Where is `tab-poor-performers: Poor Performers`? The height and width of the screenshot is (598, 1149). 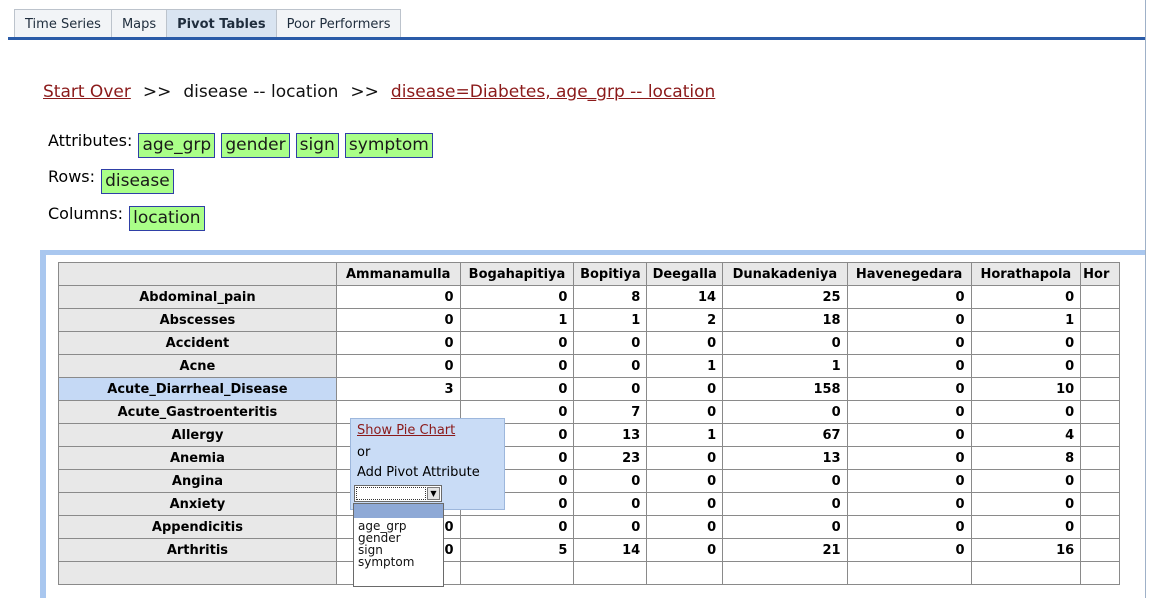
tab-poor-performers: Poor Performers is located at coordinates (338, 23).